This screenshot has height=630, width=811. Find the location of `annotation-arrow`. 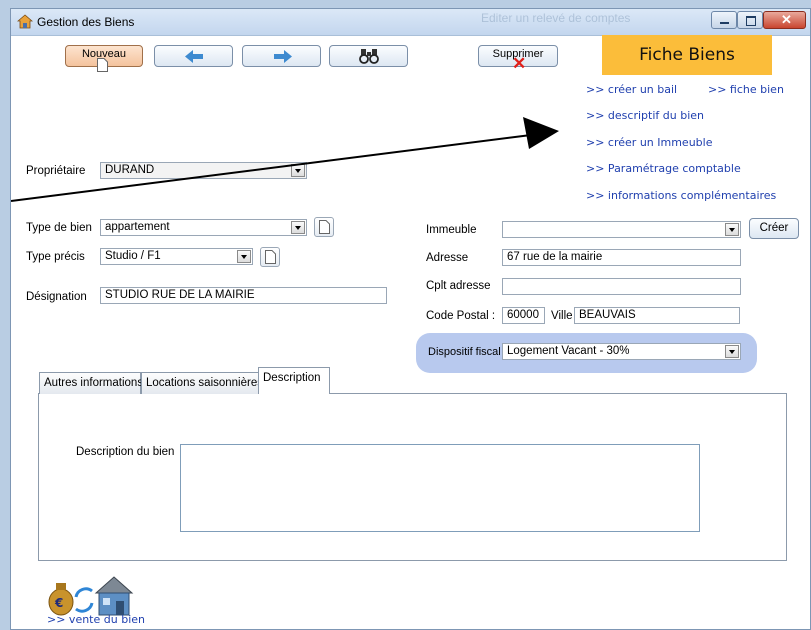

annotation-arrow is located at coordinates (285, 159).